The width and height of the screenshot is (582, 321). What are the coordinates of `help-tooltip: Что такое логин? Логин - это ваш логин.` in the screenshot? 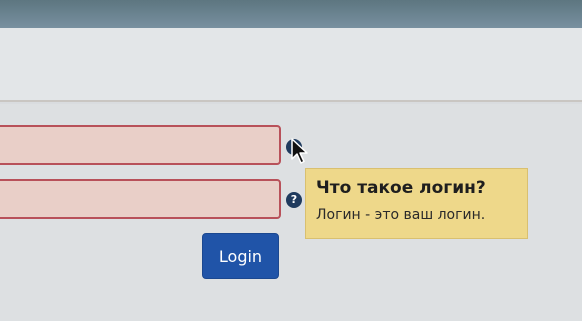 It's located at (416, 203).